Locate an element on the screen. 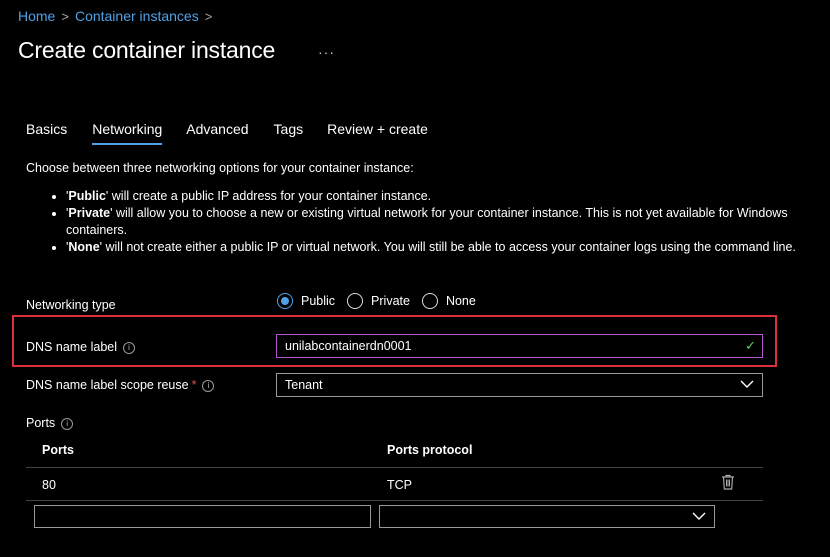 The image size is (830, 557). ports-protocol-column-header: Ports protocol is located at coordinates (430, 450).